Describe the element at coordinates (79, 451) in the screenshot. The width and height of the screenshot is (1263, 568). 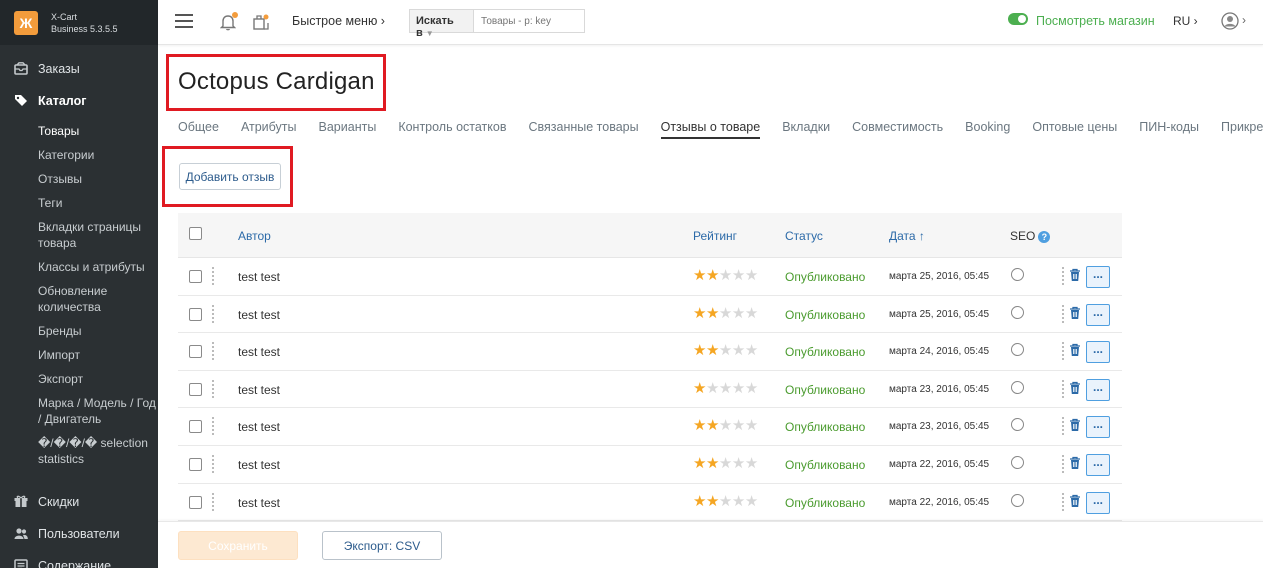
I see `sidebar-sub-selection-statistics: �/�/�/� selection statistics` at that location.